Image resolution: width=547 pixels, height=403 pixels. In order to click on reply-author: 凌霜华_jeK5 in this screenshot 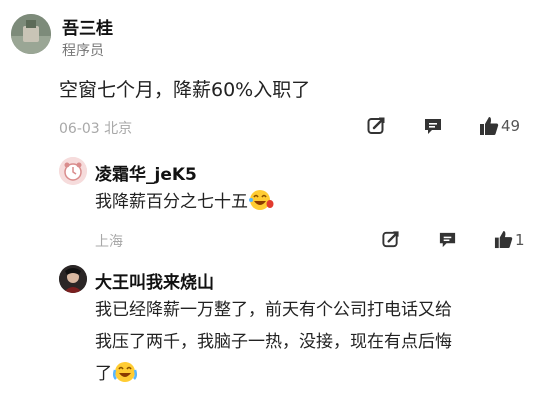, I will do `click(146, 172)`.